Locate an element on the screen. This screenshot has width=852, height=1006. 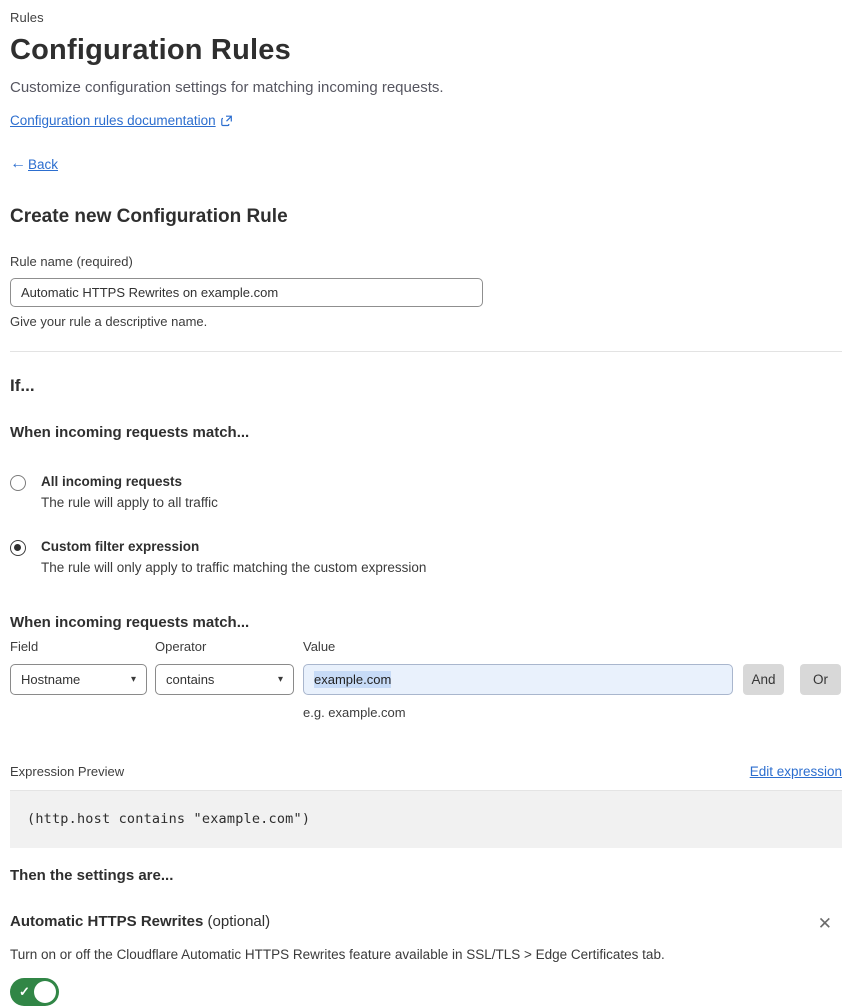
radio-label: All incoming requests is located at coordinates (112, 481).